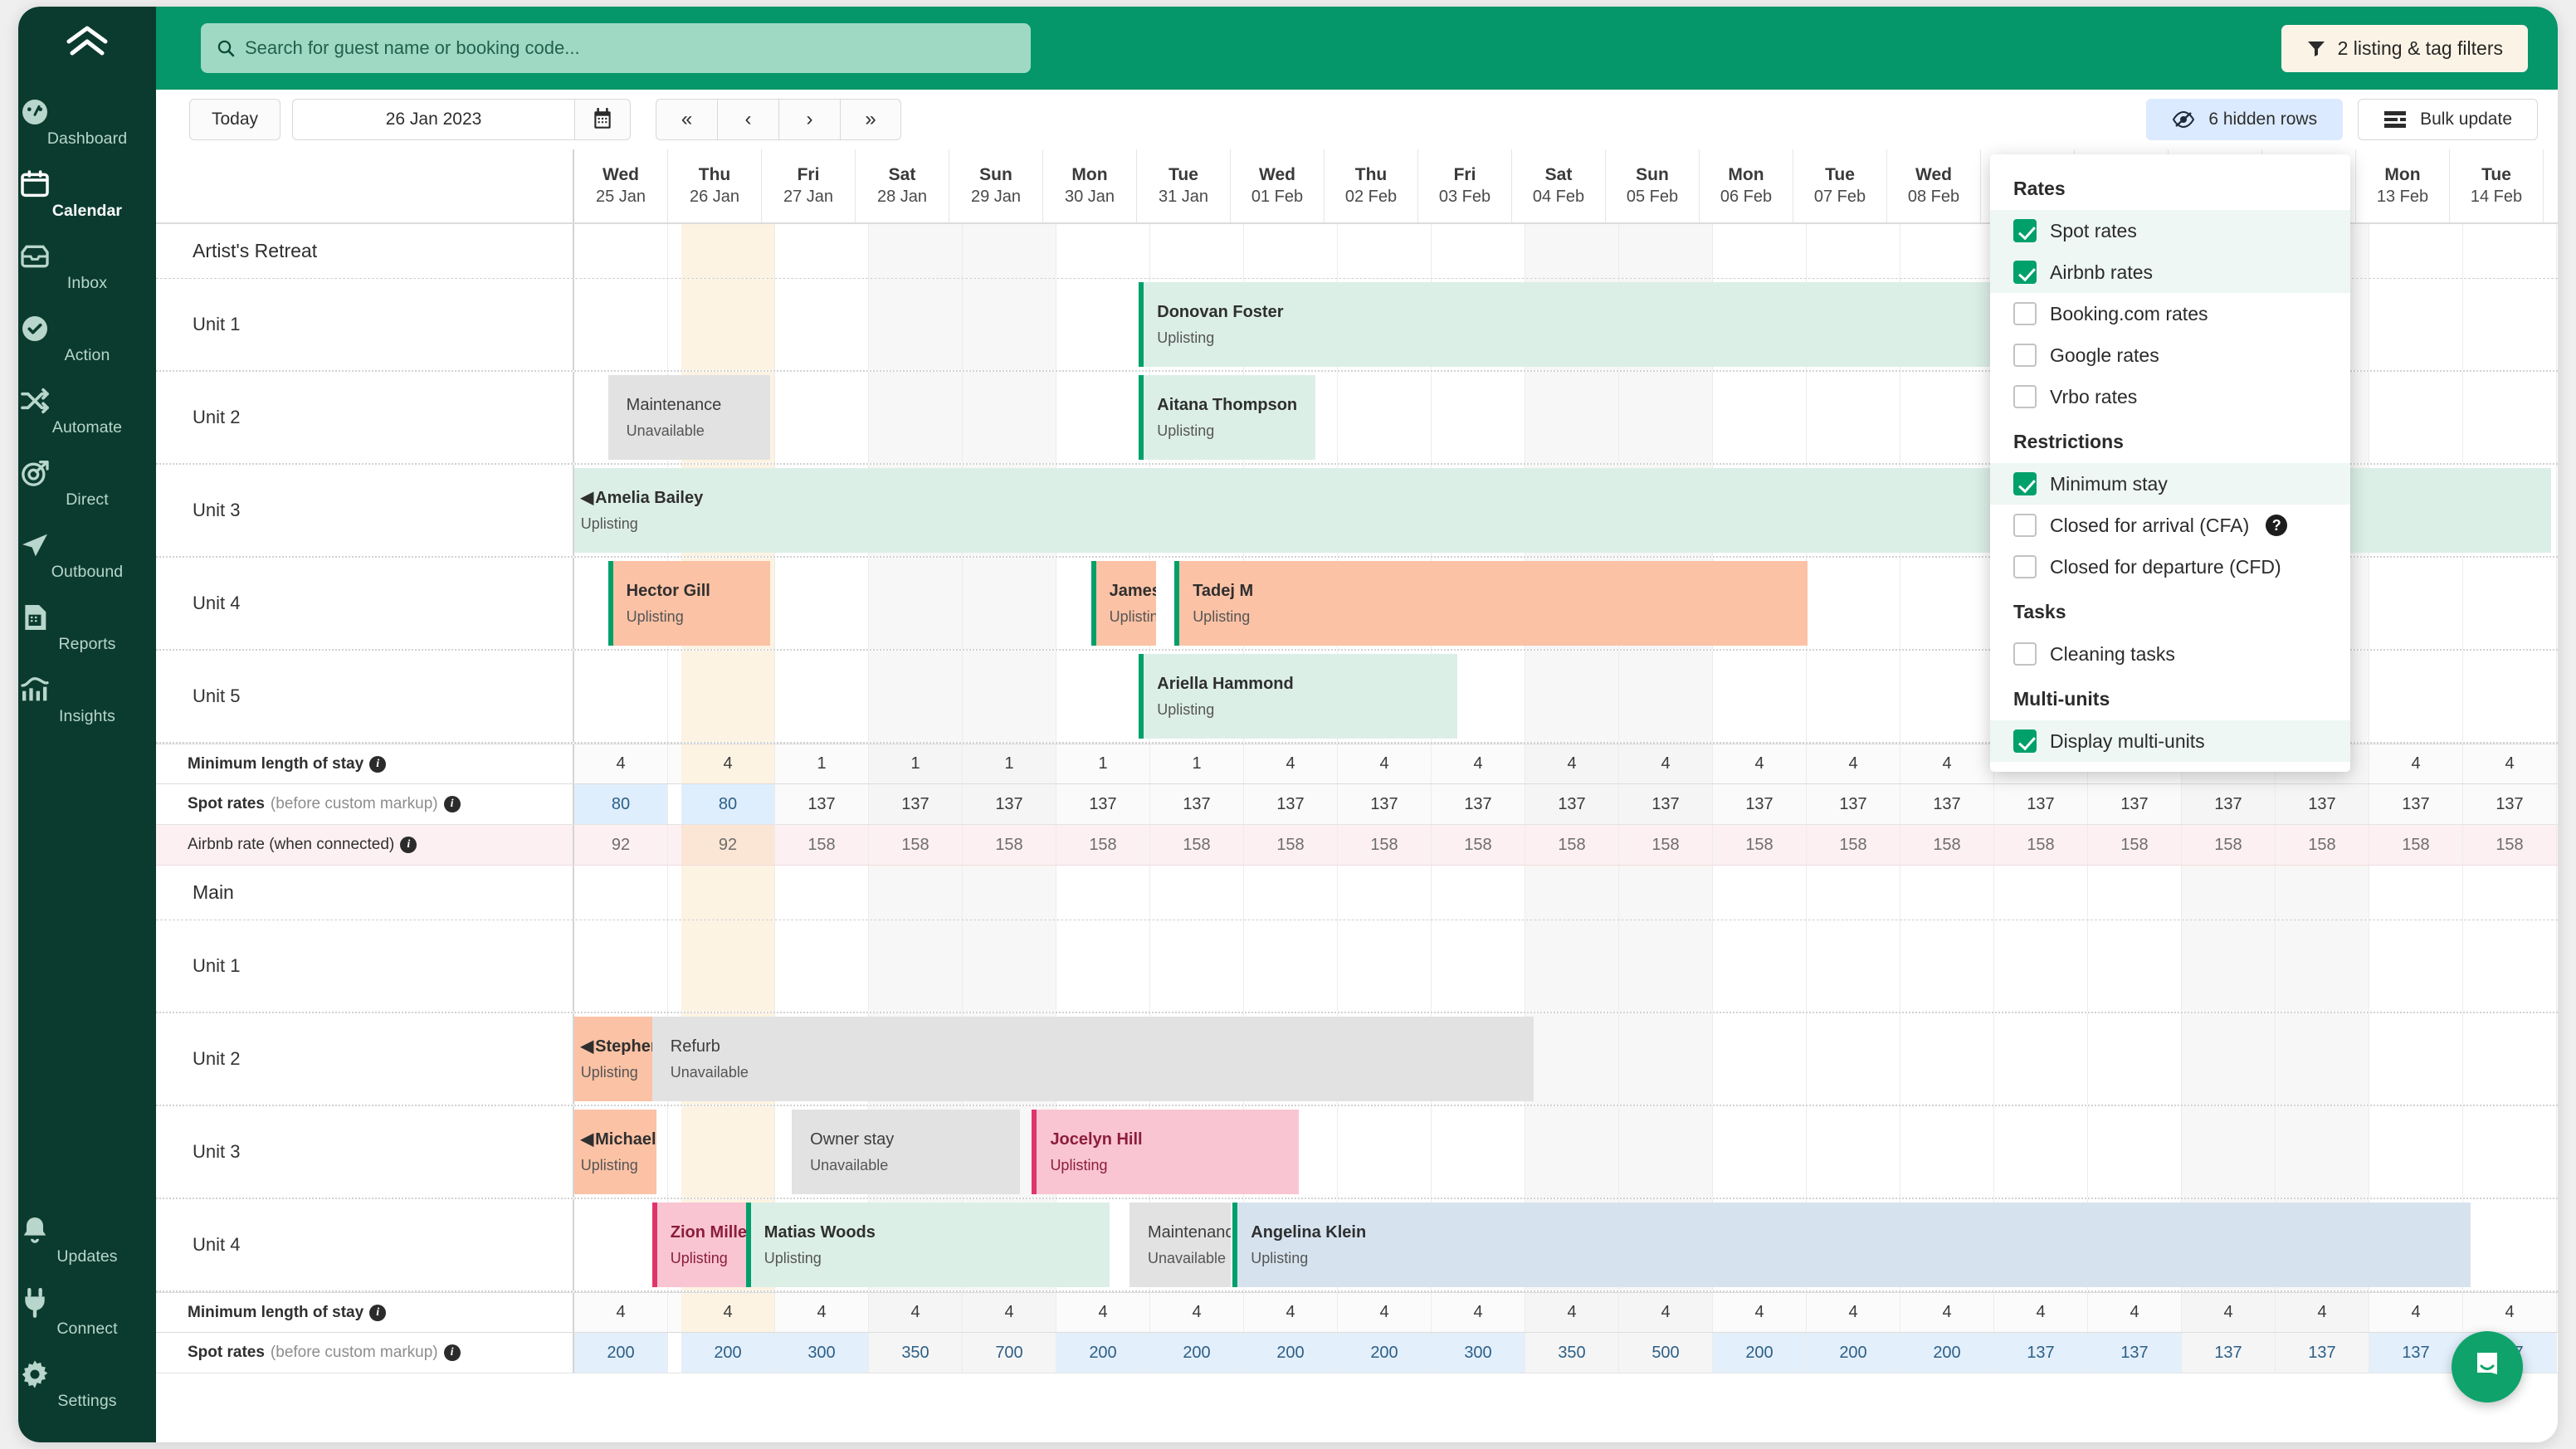  What do you see at coordinates (87, 626) in the screenshot?
I see `sidebar-item-reports: Reports` at bounding box center [87, 626].